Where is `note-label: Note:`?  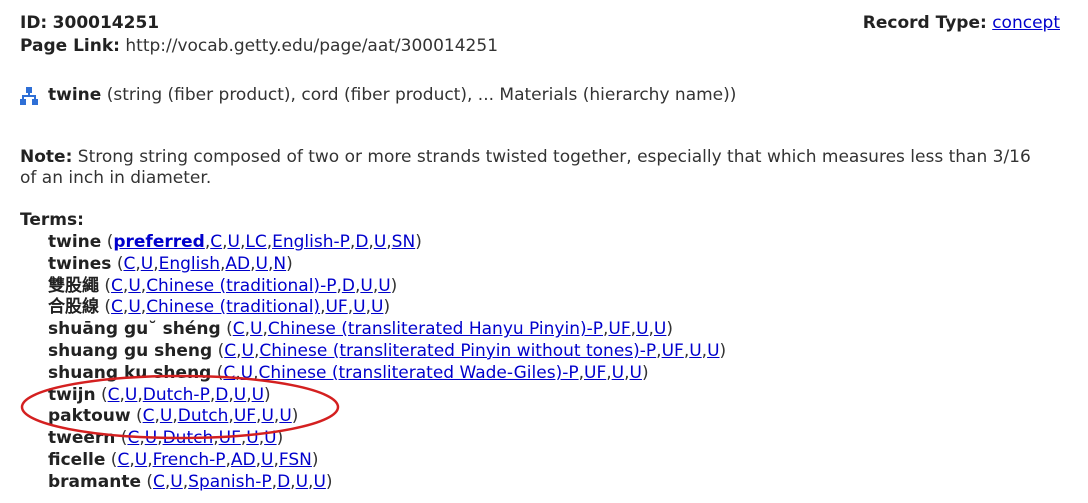 note-label: Note: is located at coordinates (46, 157).